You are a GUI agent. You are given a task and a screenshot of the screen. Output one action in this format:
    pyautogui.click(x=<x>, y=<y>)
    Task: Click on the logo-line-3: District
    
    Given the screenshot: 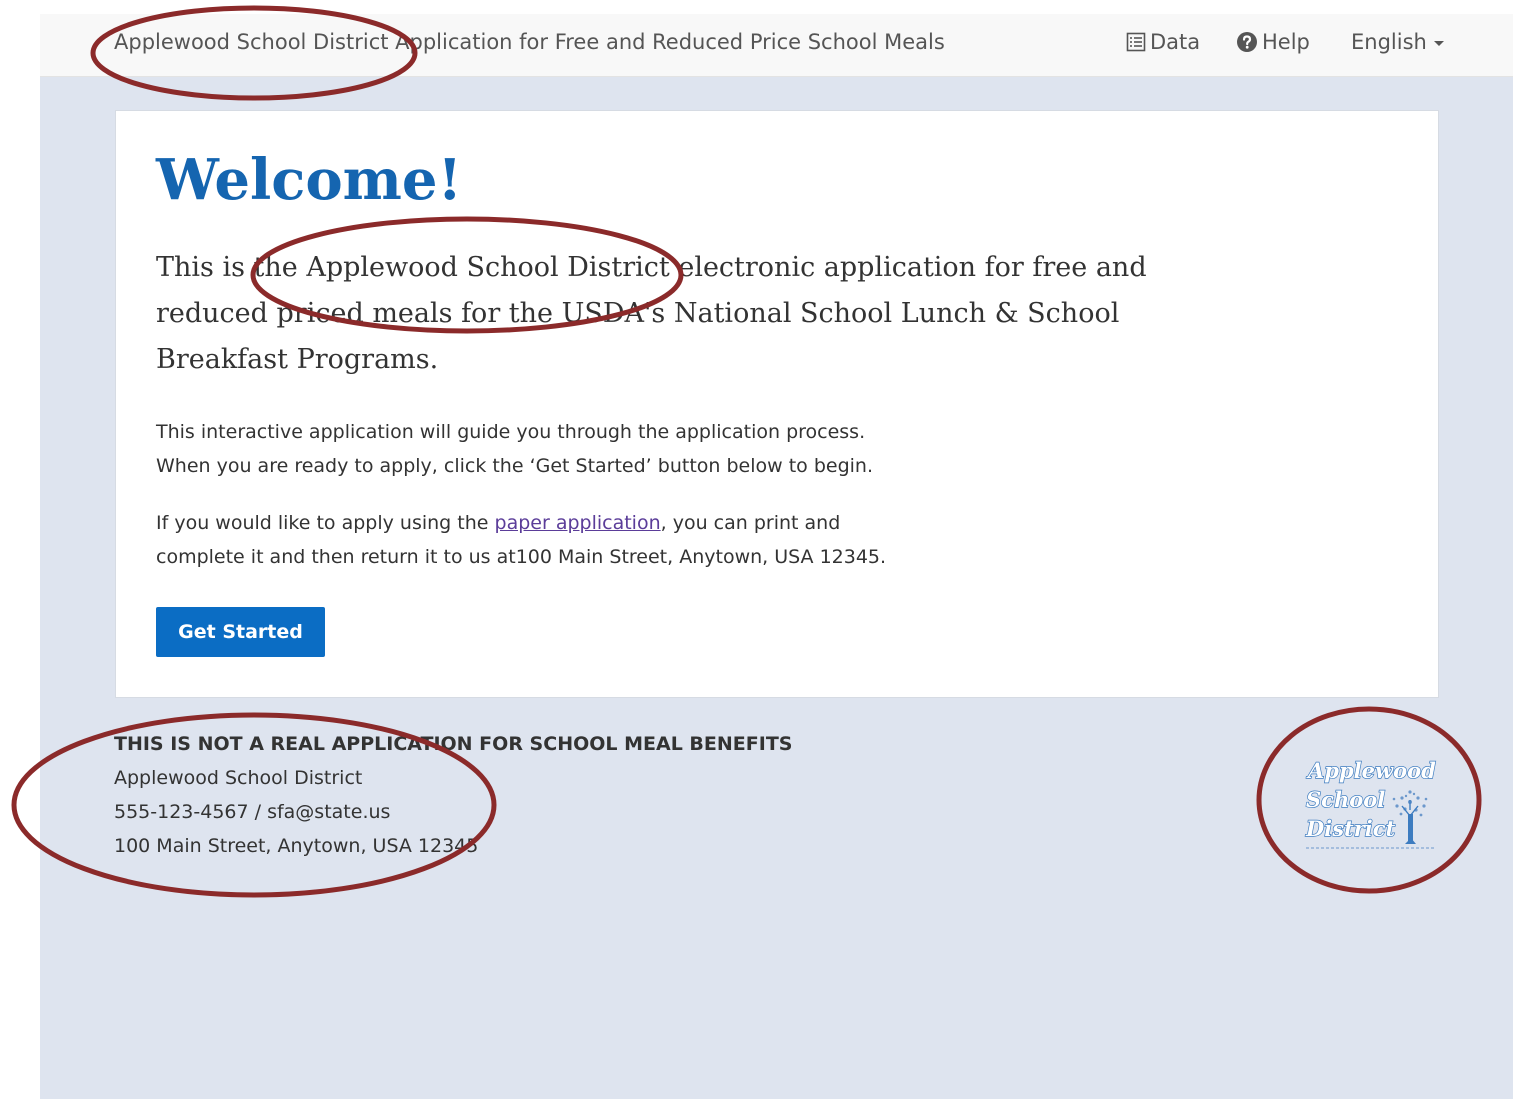 What is the action you would take?
    pyautogui.click(x=1350, y=828)
    